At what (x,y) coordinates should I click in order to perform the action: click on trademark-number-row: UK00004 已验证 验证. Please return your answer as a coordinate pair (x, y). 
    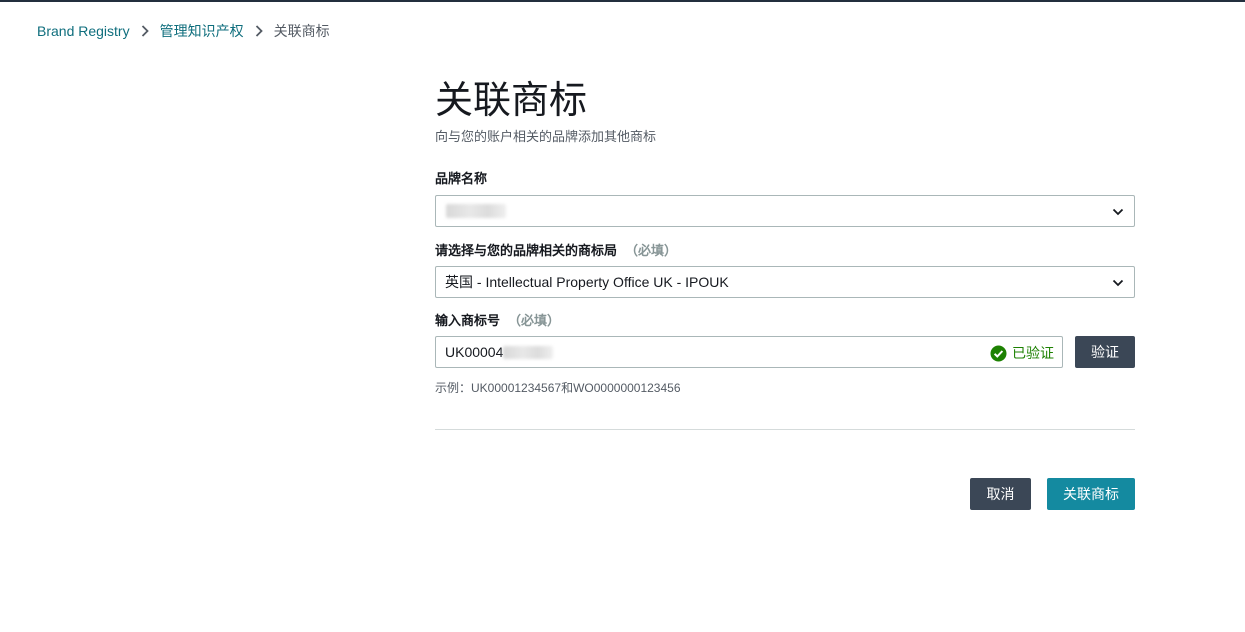
    Looking at the image, I should click on (785, 352).